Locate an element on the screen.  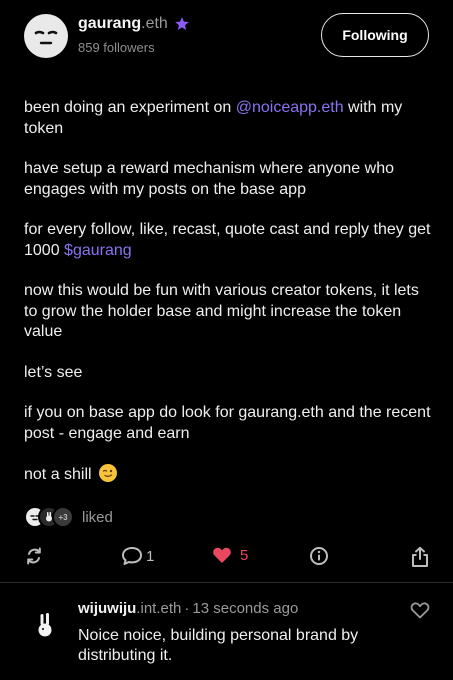
reply-count: 1 is located at coordinates (150, 556).